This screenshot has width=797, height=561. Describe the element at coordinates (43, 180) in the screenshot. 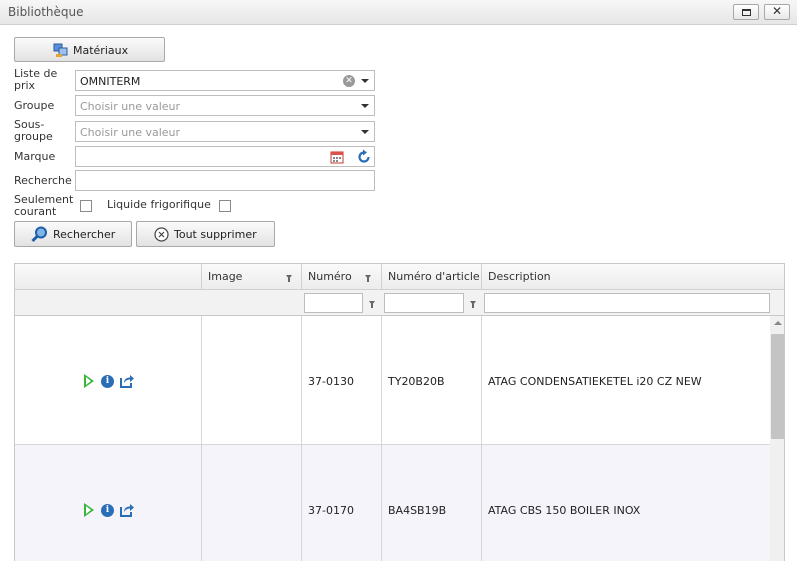

I see `search-label: Recherche` at that location.